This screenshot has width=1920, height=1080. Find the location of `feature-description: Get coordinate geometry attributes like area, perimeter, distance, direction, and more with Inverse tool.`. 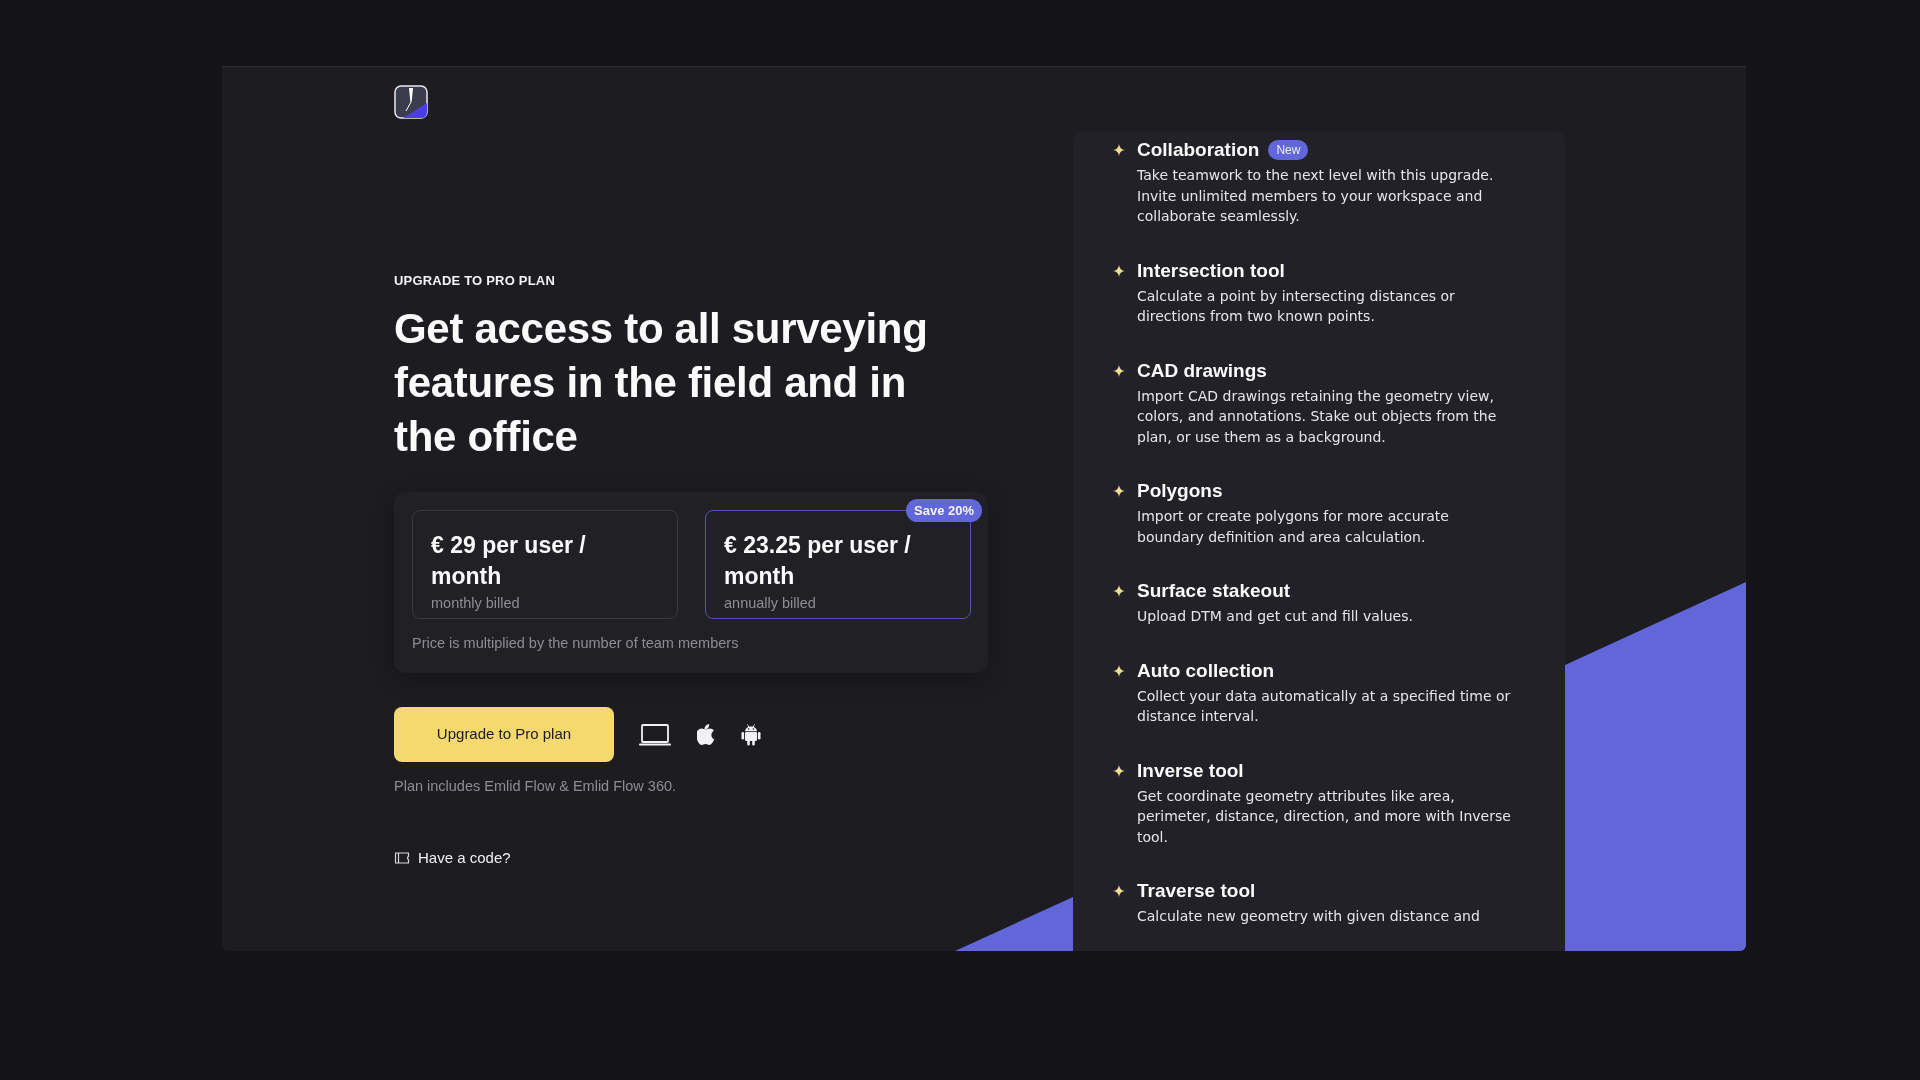

feature-description: Get coordinate geometry attributes like area, perimeter, distance, direction, and more with Inverse tool. is located at coordinates (1324, 816).